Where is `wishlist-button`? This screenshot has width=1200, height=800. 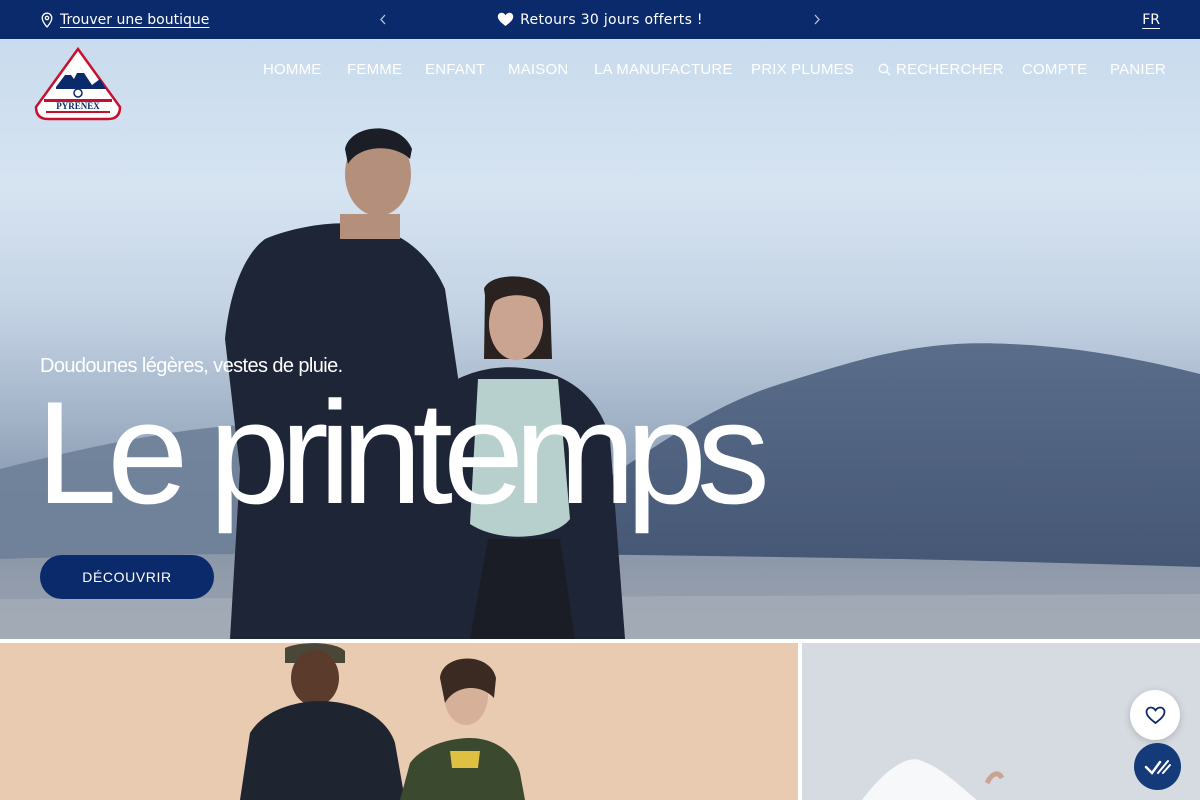
wishlist-button is located at coordinates (1155, 715).